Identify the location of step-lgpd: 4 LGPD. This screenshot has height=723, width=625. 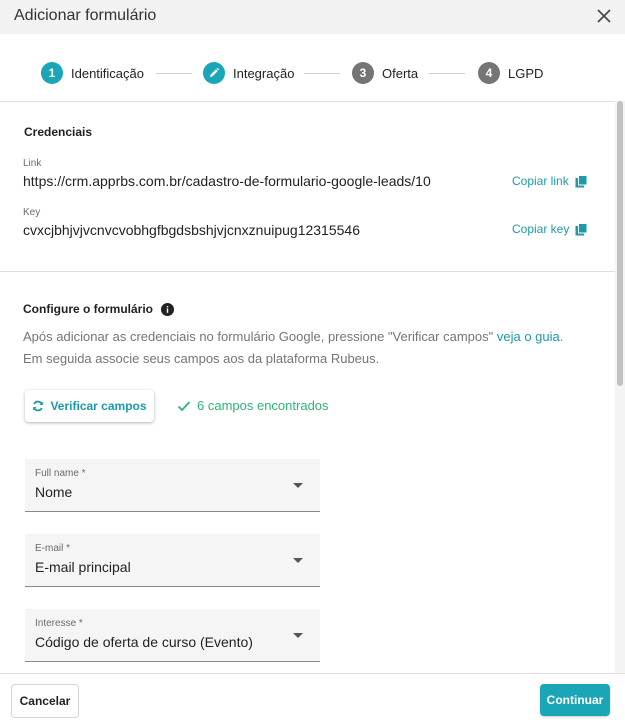
(510, 73).